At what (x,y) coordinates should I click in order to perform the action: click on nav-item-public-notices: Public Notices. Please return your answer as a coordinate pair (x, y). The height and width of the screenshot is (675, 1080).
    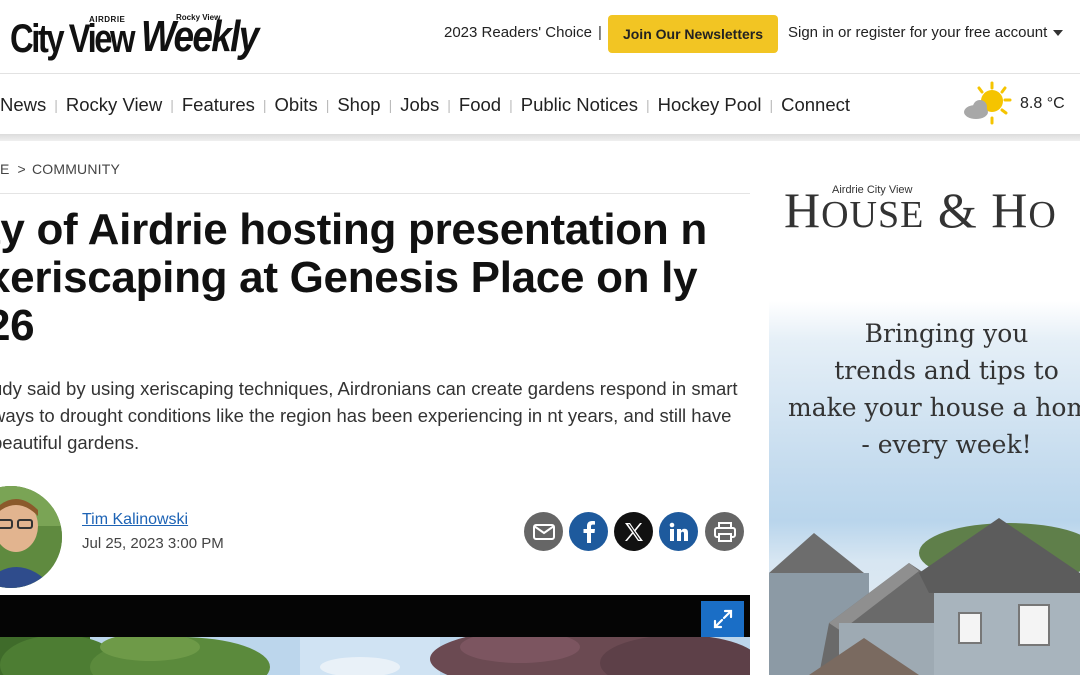
    Looking at the image, I should click on (579, 105).